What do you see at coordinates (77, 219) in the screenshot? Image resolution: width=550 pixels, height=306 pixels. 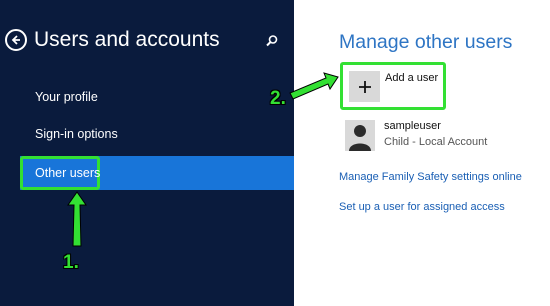 I see `arrow-step1` at bounding box center [77, 219].